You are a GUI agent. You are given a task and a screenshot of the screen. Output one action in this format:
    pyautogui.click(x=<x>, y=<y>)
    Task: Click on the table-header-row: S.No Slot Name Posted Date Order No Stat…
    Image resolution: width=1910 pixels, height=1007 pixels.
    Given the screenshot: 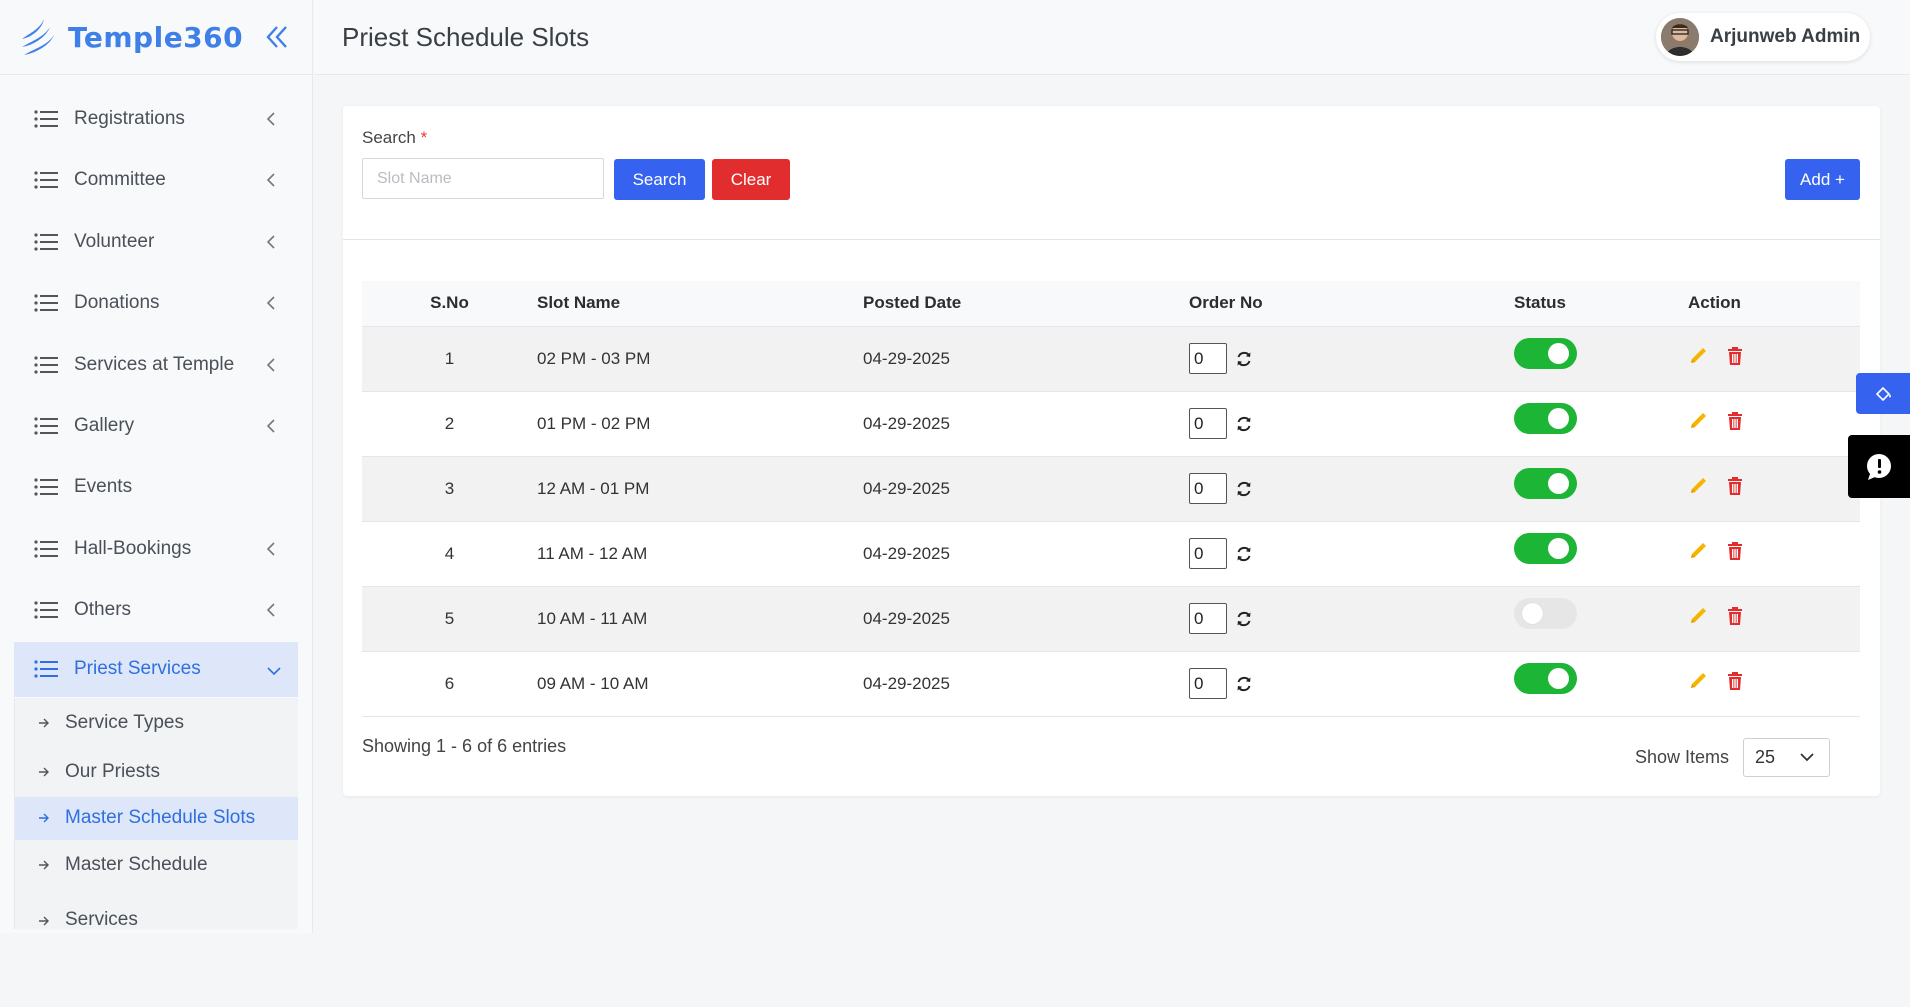 What is the action you would take?
    pyautogui.click(x=1111, y=303)
    